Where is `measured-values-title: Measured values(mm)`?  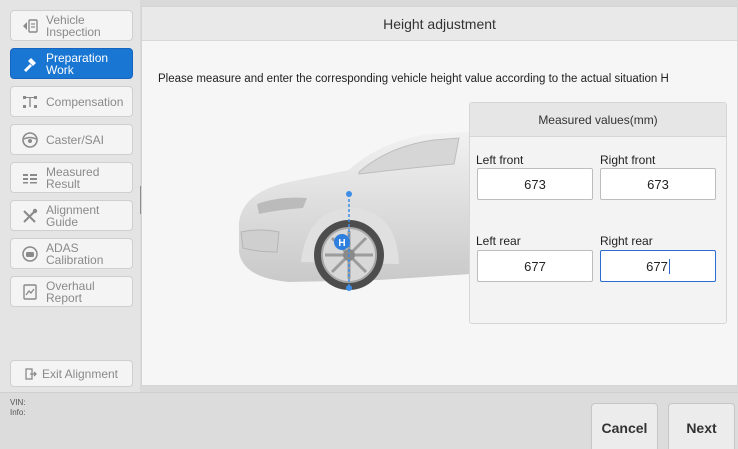
measured-values-title: Measured values(mm) is located at coordinates (598, 120).